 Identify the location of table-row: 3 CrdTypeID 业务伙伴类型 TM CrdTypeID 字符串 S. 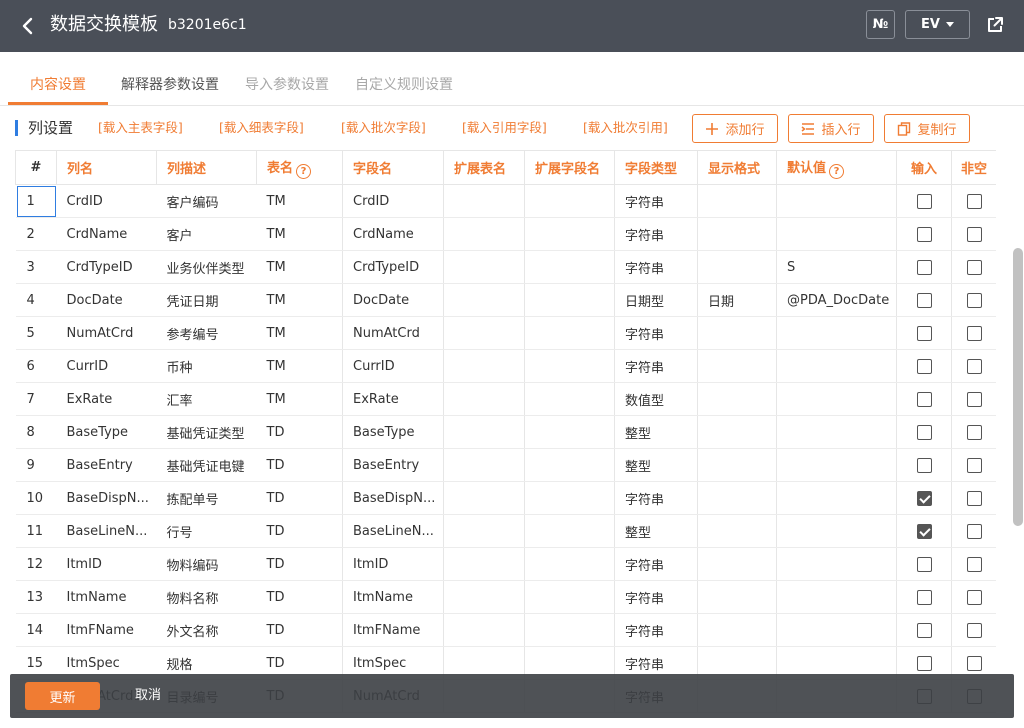
(505, 267).